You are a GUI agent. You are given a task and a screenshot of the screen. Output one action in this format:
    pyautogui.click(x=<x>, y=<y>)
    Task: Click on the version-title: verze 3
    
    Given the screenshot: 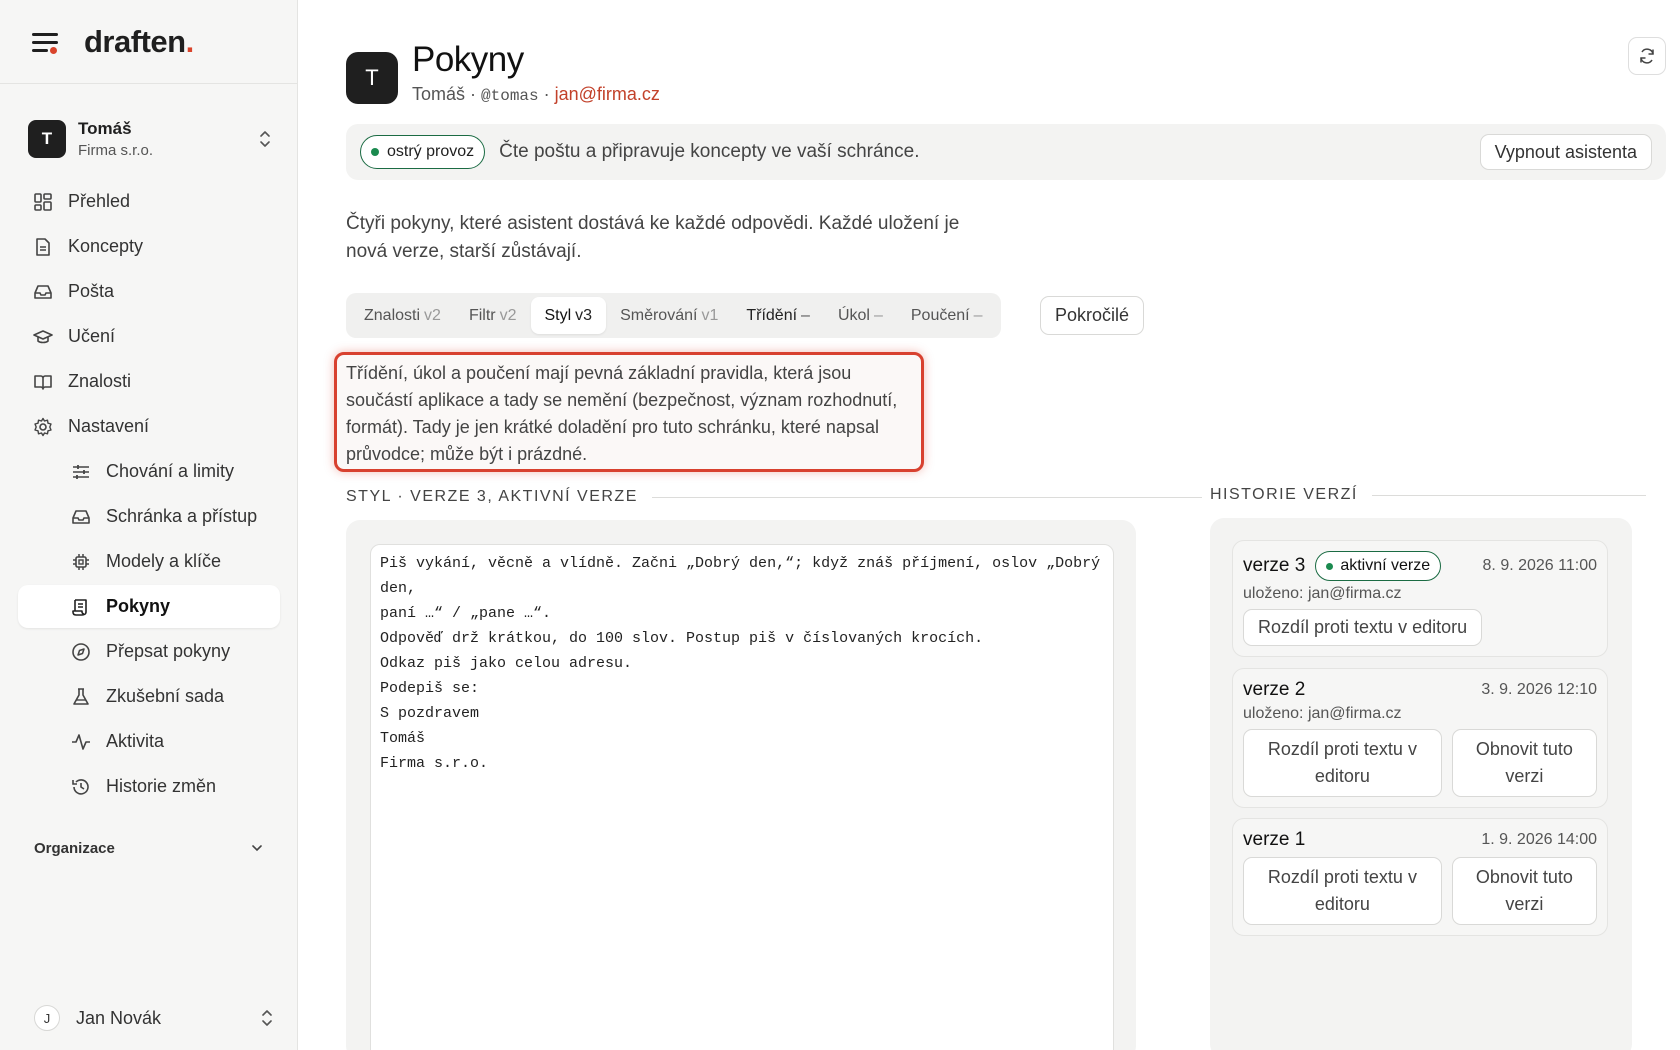 What is the action you would take?
    pyautogui.click(x=1274, y=565)
    